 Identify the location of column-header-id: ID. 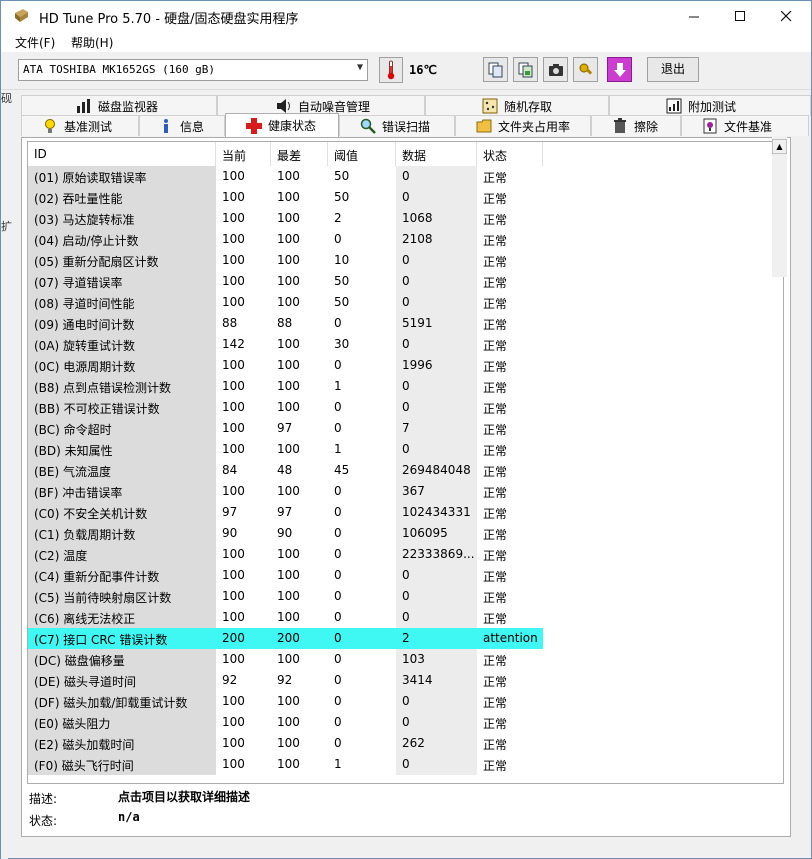
(122, 154).